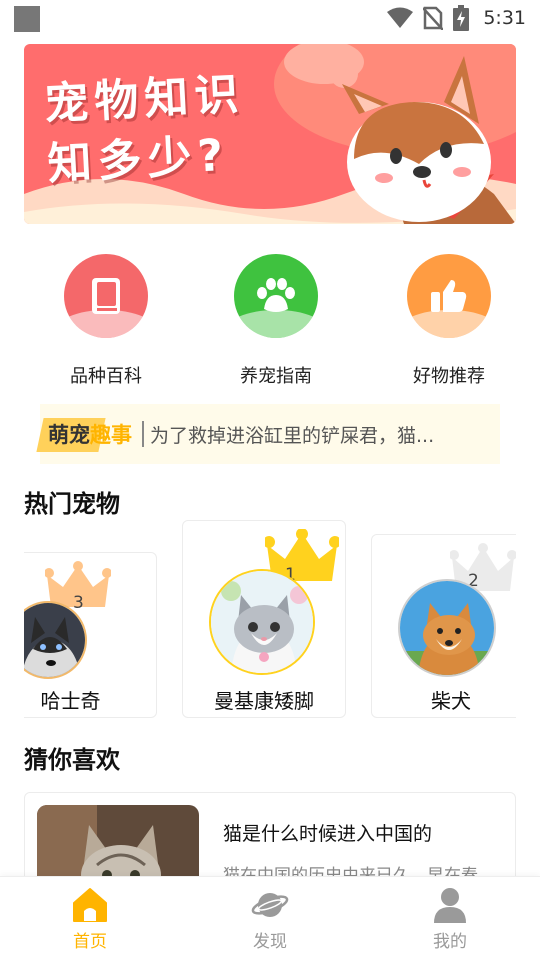 The image size is (540, 960). Describe the element at coordinates (450, 942) in the screenshot. I see `nav-label: 我的` at that location.